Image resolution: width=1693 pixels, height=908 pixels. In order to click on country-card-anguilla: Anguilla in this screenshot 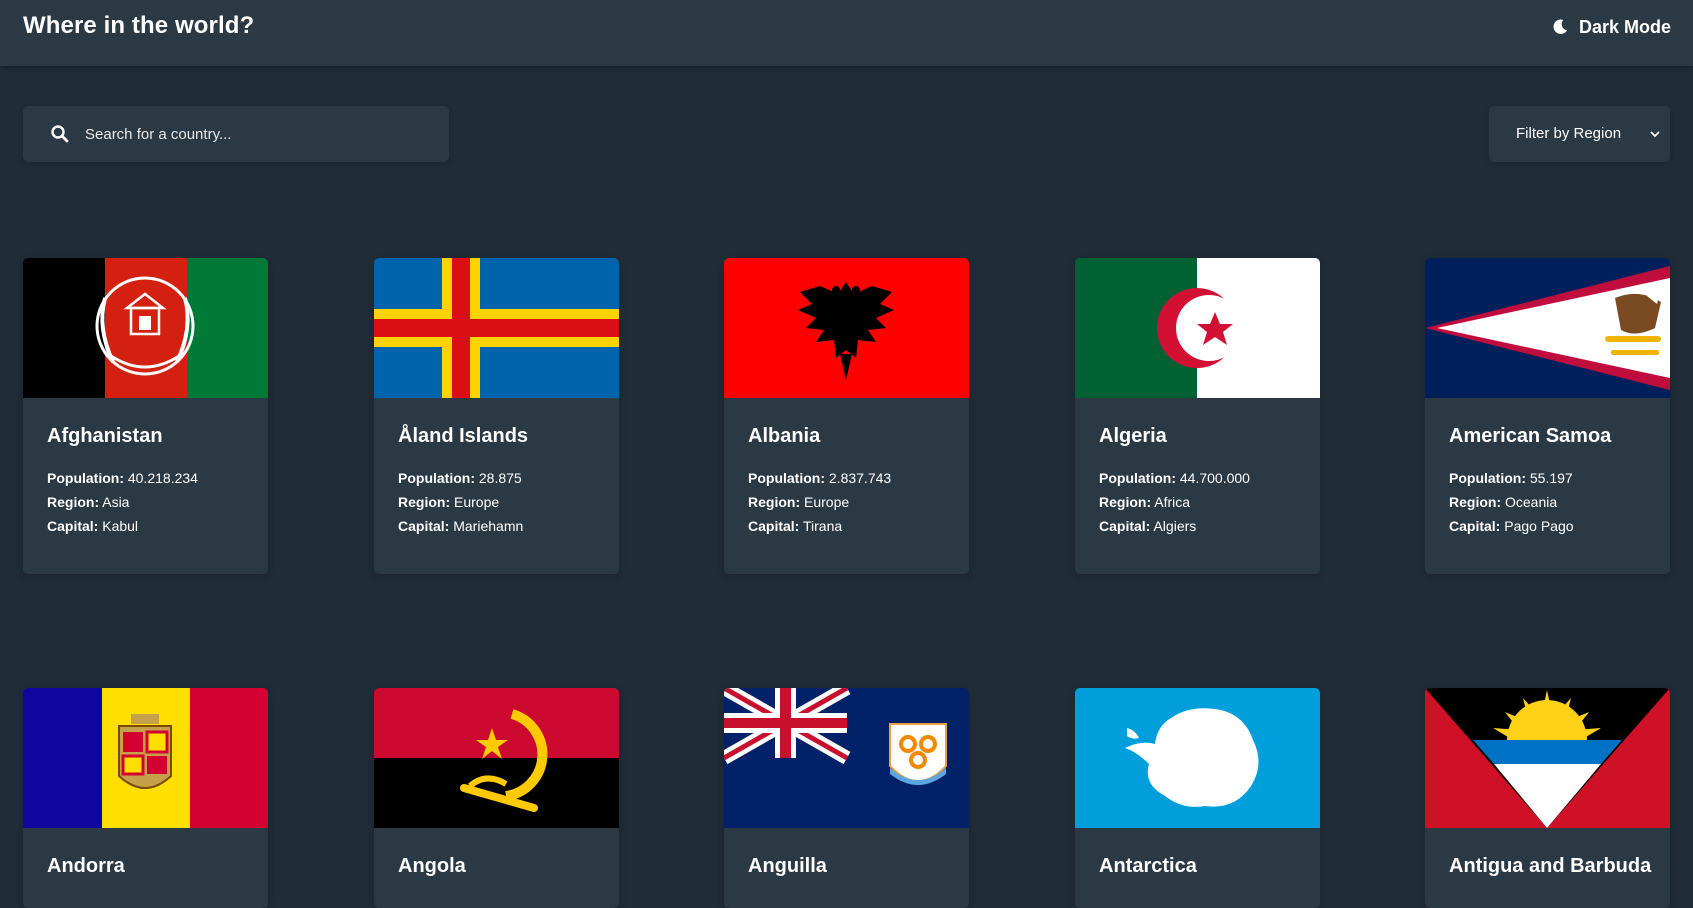, I will do `click(846, 798)`.